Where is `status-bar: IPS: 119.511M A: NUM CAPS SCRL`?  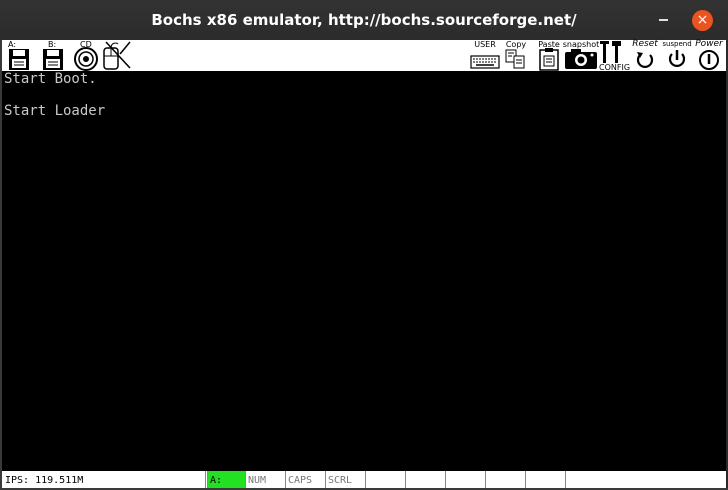 status-bar: IPS: 119.511M A: NUM CAPS SCRL is located at coordinates (364, 479).